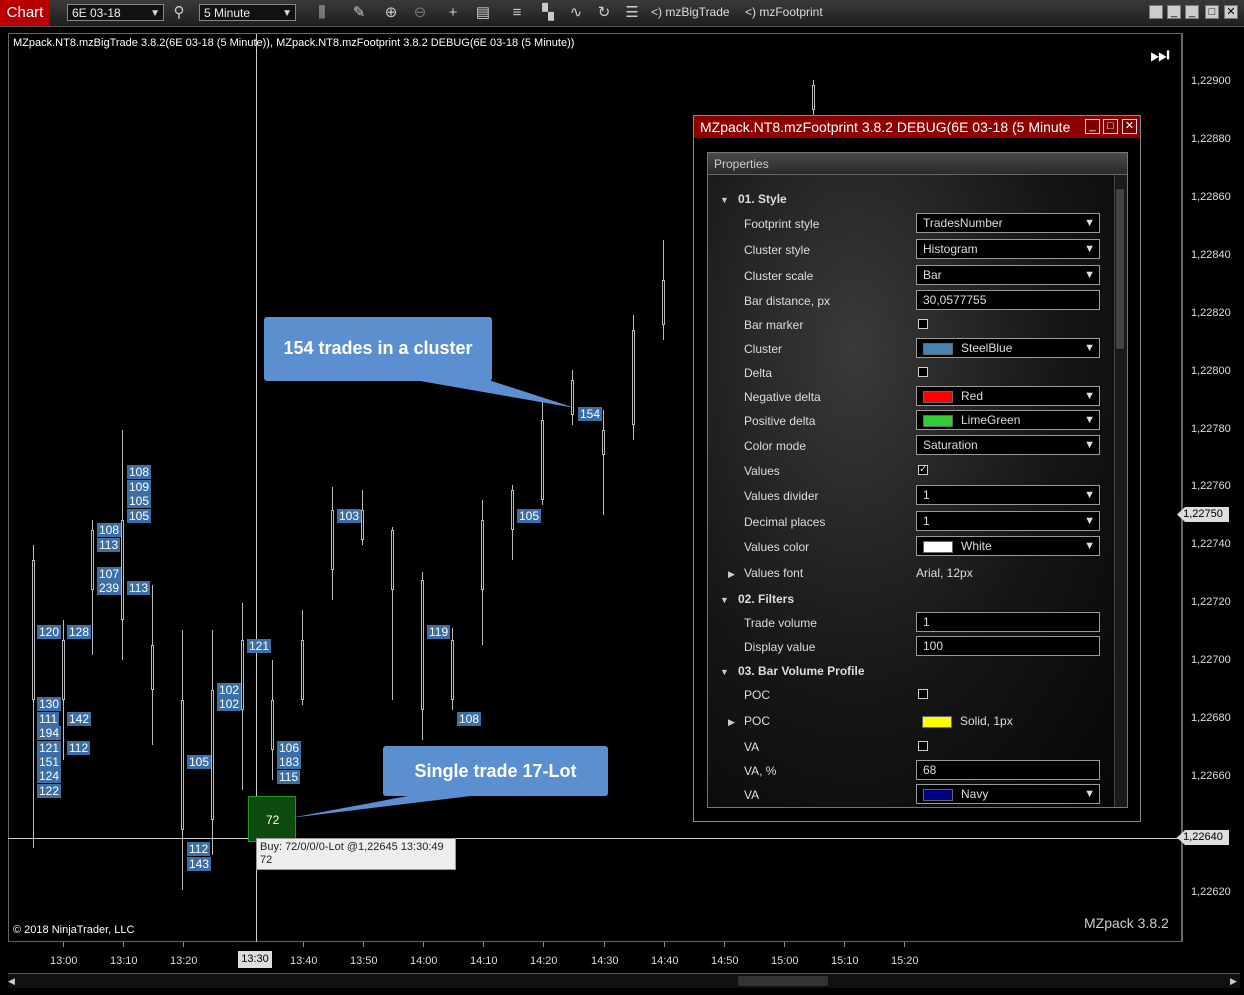 The height and width of the screenshot is (995, 1244). I want to click on time-label: 15:00, so click(785, 961).